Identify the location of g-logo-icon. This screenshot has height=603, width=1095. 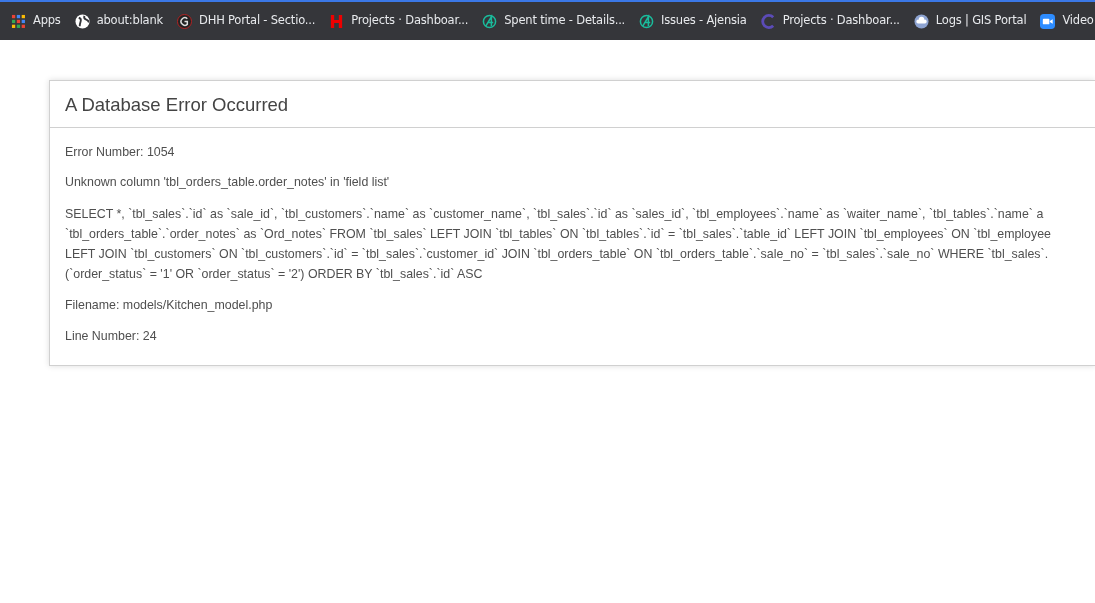
(185, 21).